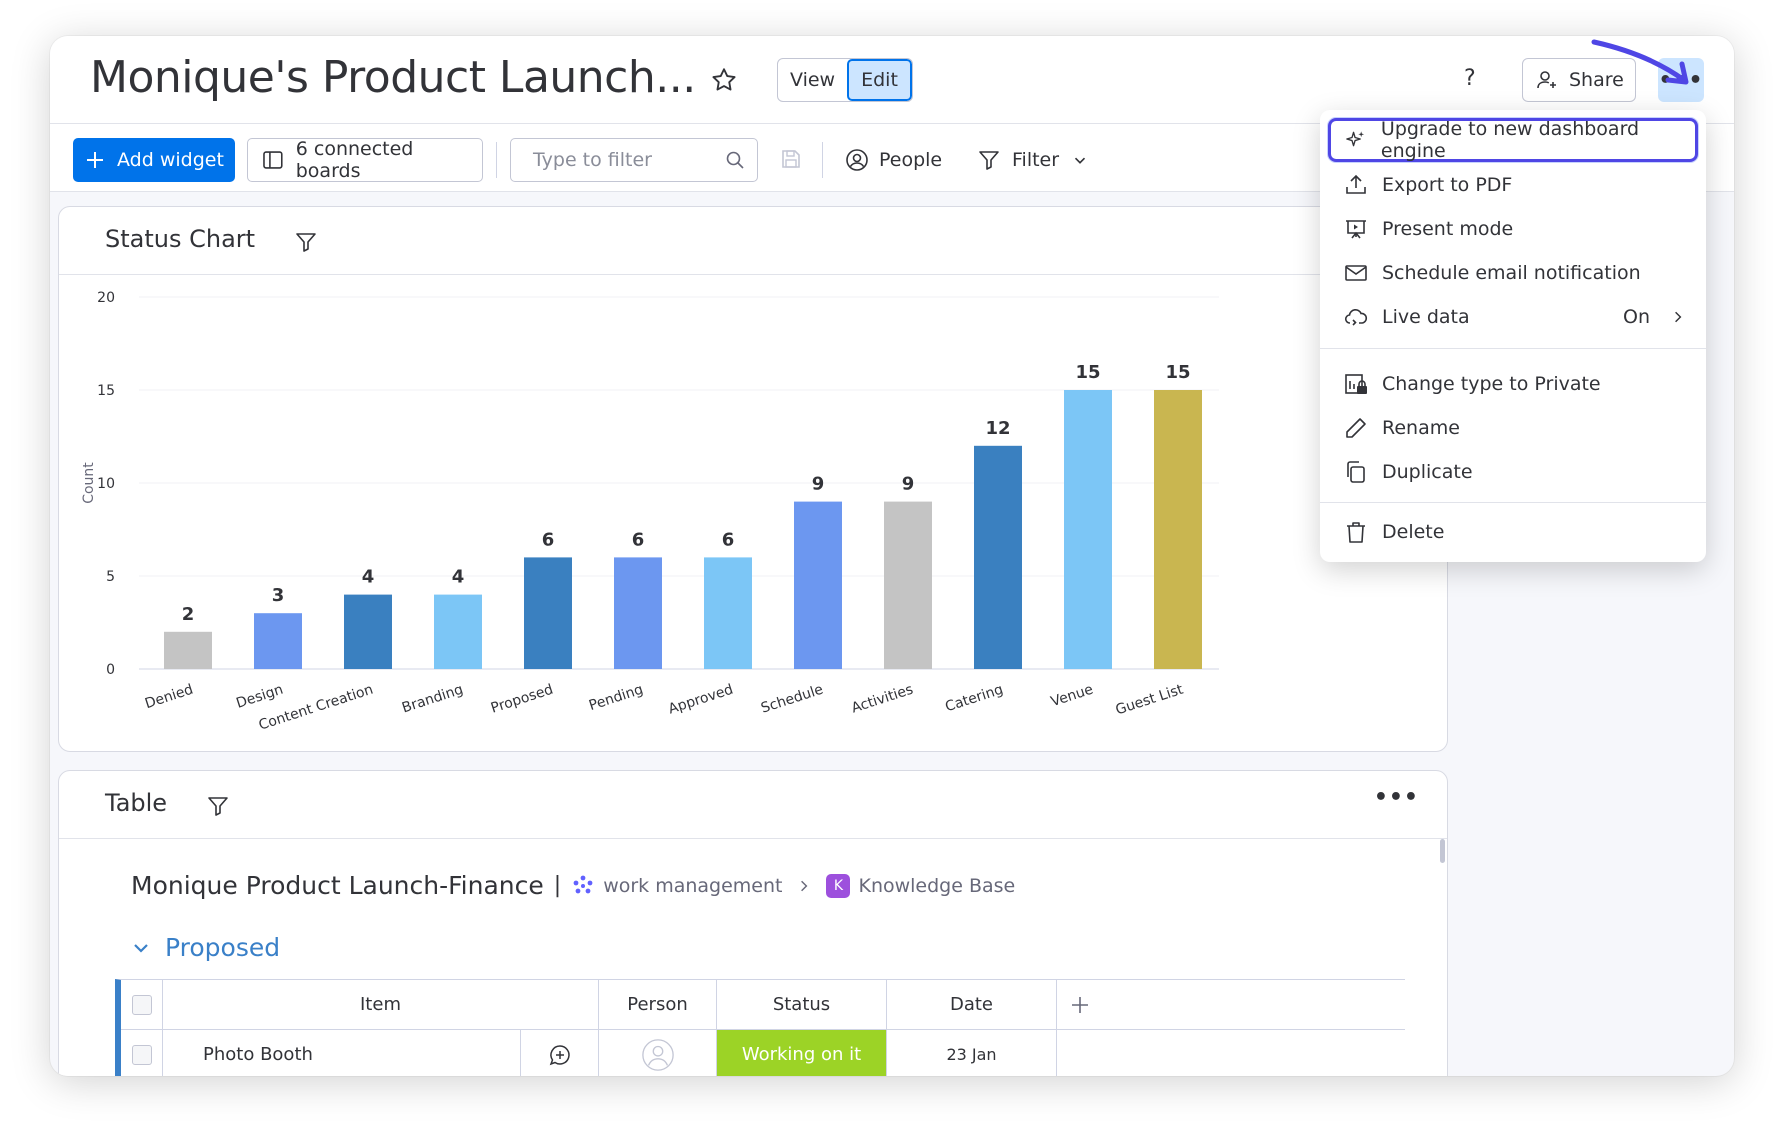 The height and width of the screenshot is (1141, 1784). What do you see at coordinates (616, 698) in the screenshot?
I see `x-tick-label: Pending` at bounding box center [616, 698].